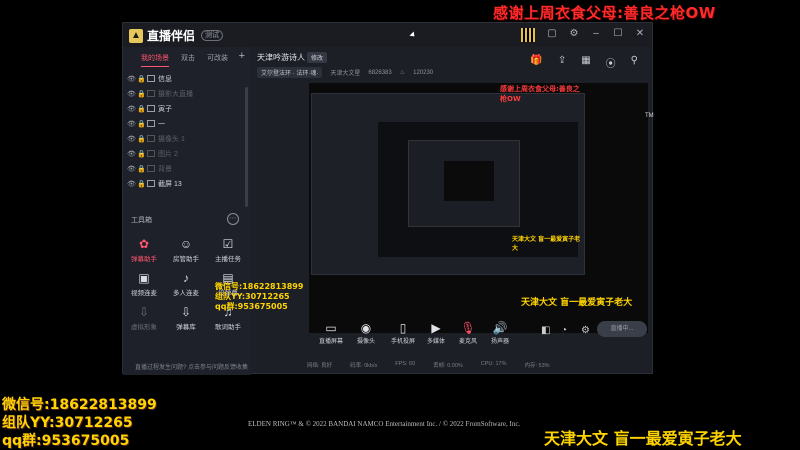 The height and width of the screenshot is (450, 800). What do you see at coordinates (402, 73) in the screenshot?
I see `fire-icon: ♨` at bounding box center [402, 73].